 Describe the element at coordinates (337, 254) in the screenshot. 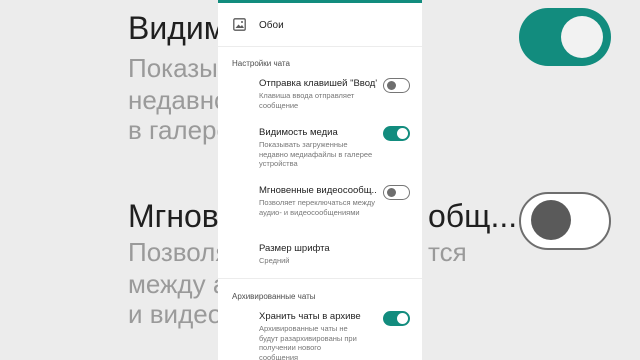

I see `font-size-item: Размер шрифта Средний` at that location.